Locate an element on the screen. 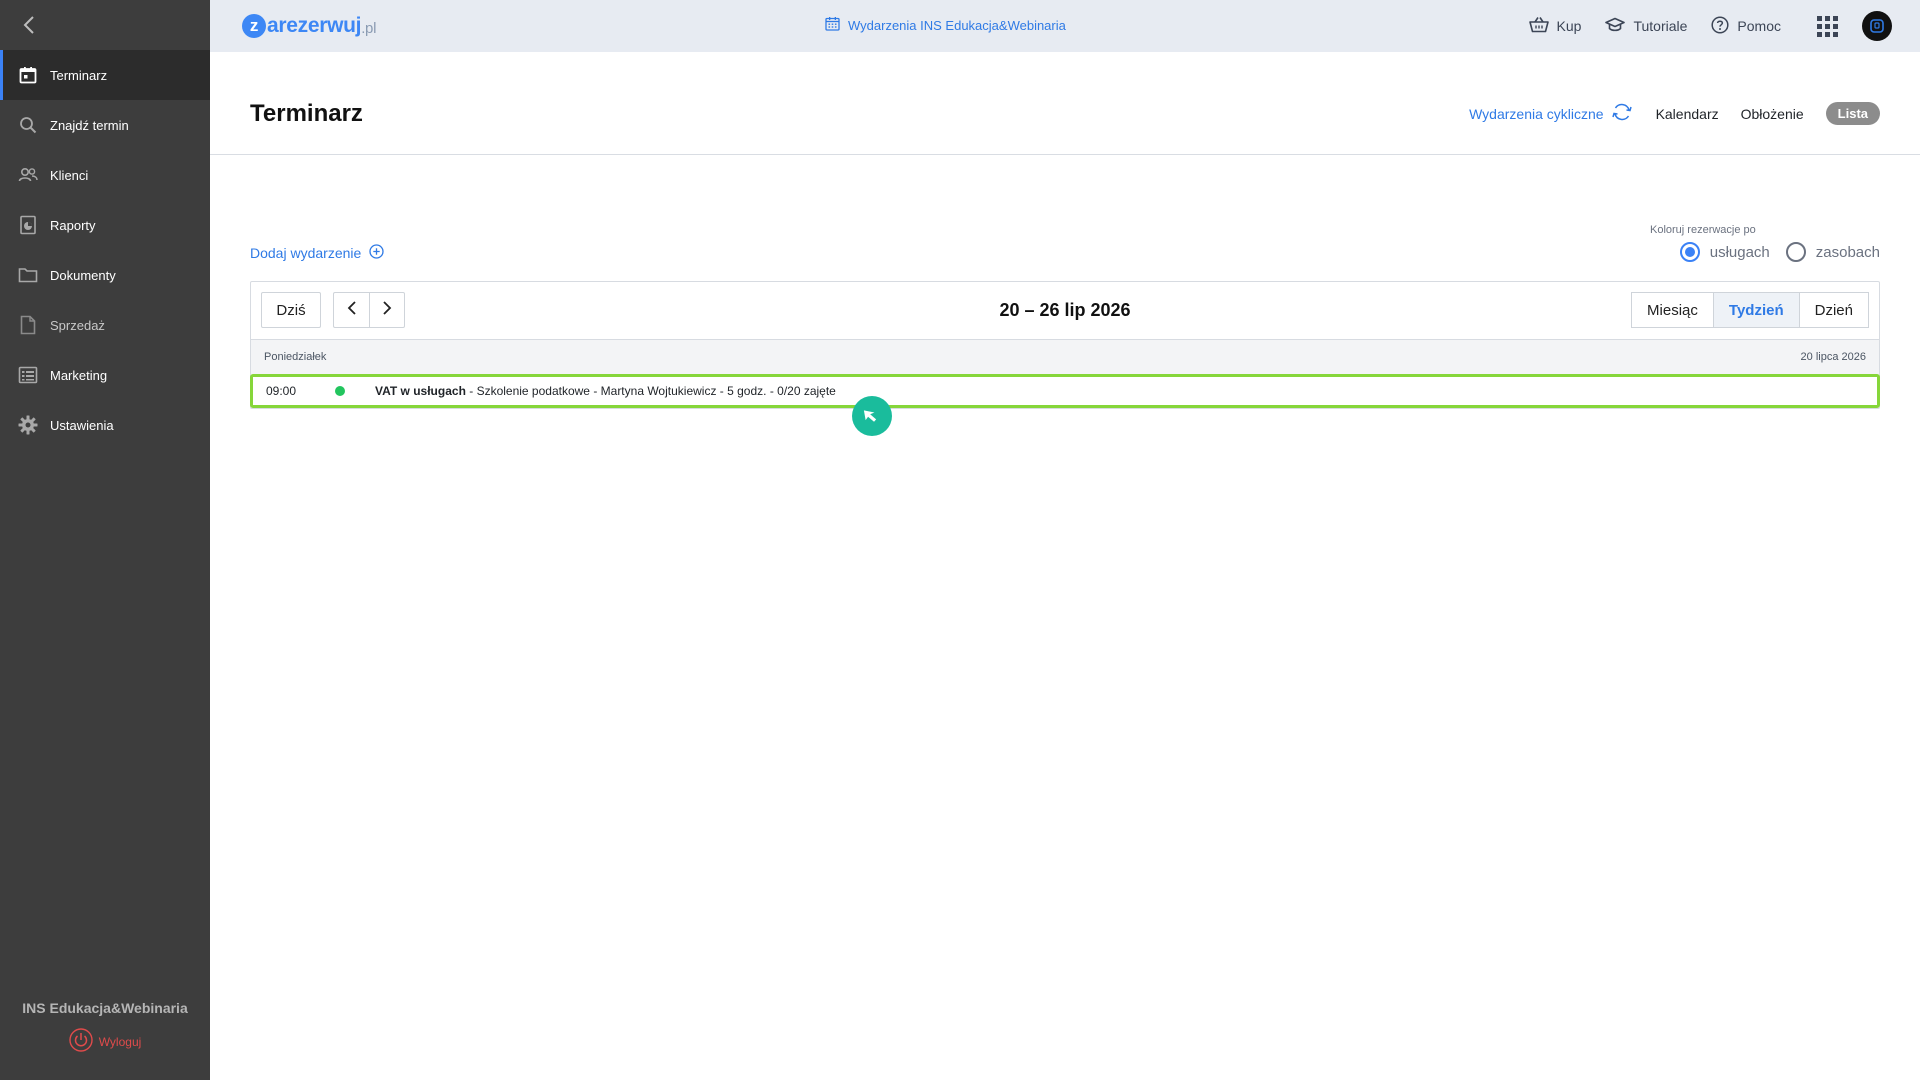 The image size is (1920, 1080). brand-logo: z arezerwuj .pl is located at coordinates (309, 26).